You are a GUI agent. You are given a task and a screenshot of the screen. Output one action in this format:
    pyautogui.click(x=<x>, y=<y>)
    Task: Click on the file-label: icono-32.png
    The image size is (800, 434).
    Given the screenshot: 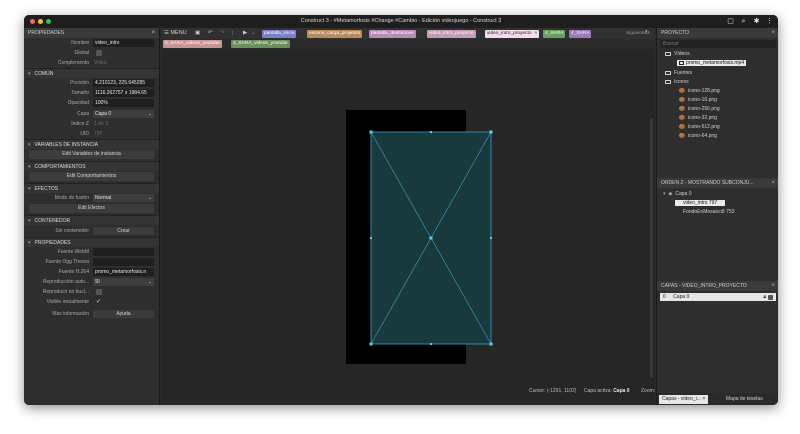 What is the action you would take?
    pyautogui.click(x=702, y=118)
    